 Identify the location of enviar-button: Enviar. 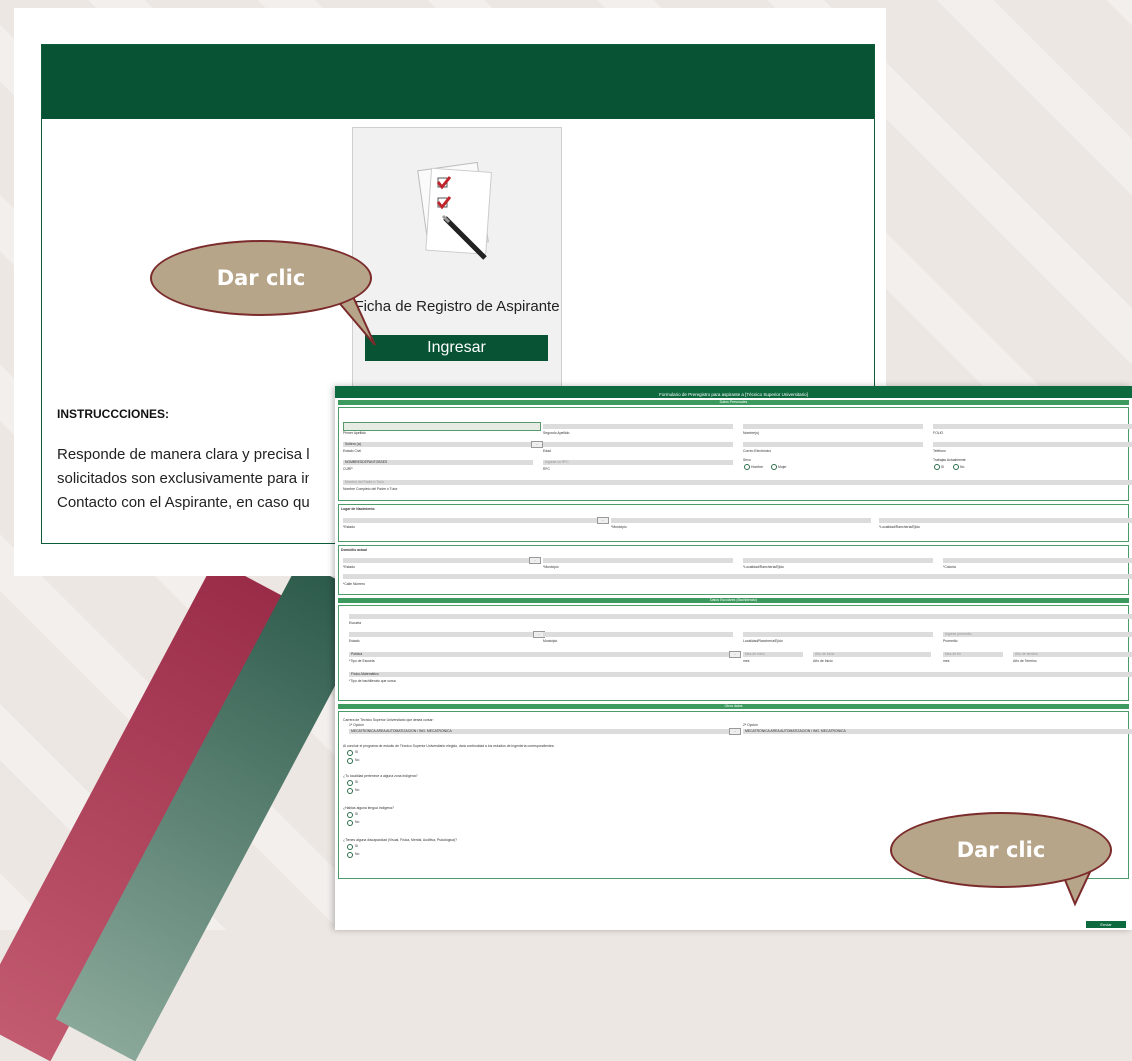
(1106, 924).